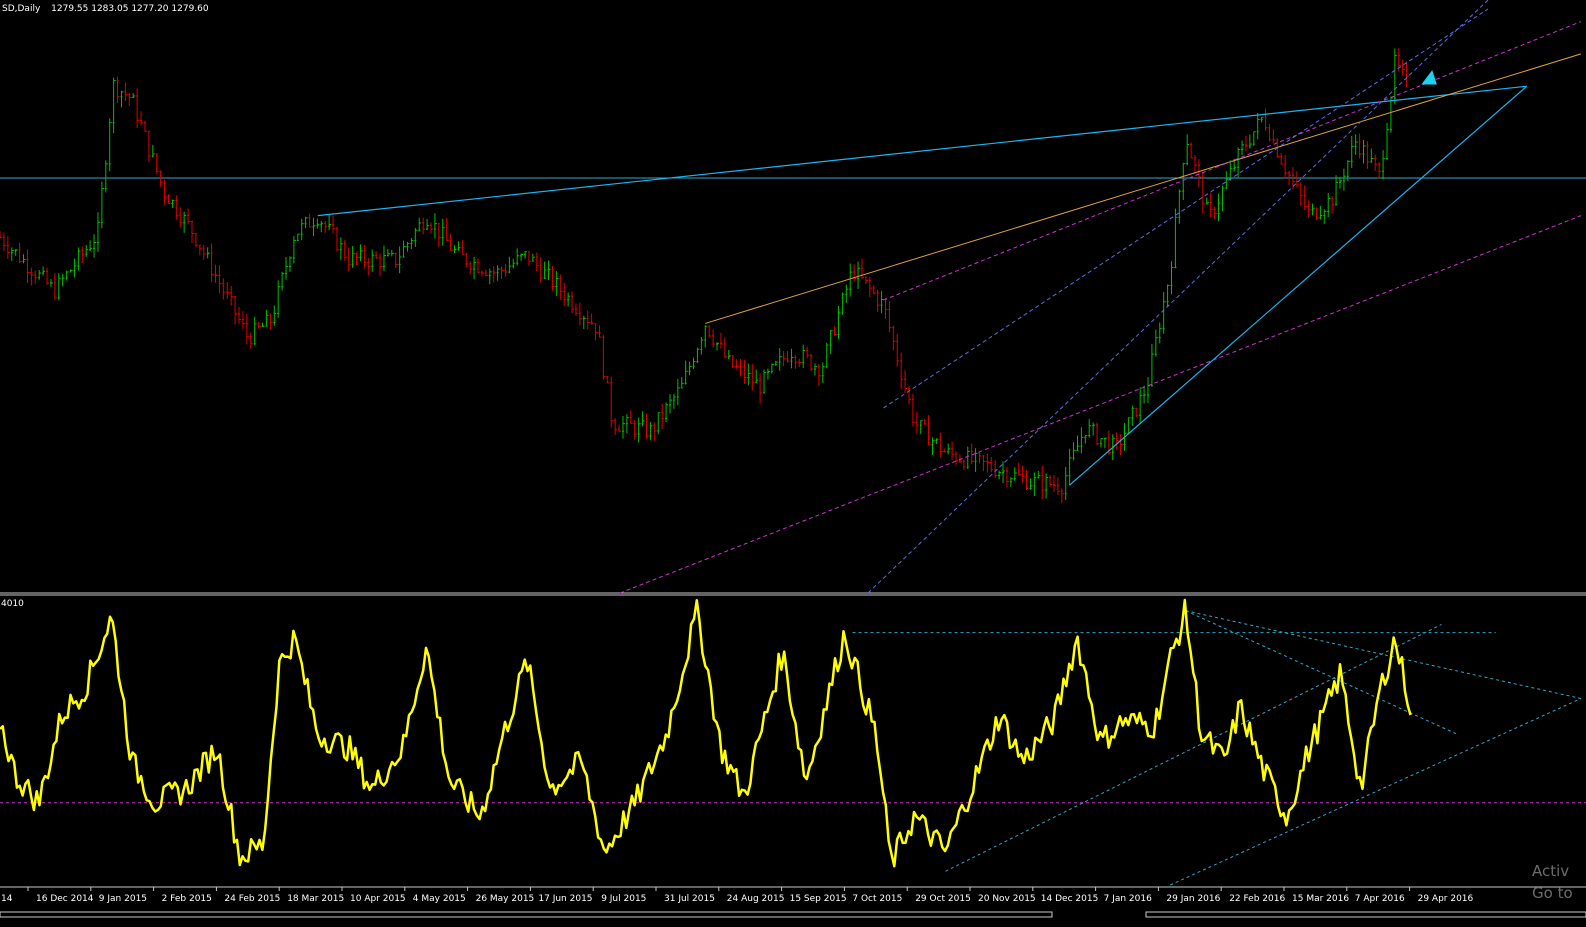 The width and height of the screenshot is (1586, 927). I want to click on x-tick-label: 7 Jan 2016, so click(1128, 899).